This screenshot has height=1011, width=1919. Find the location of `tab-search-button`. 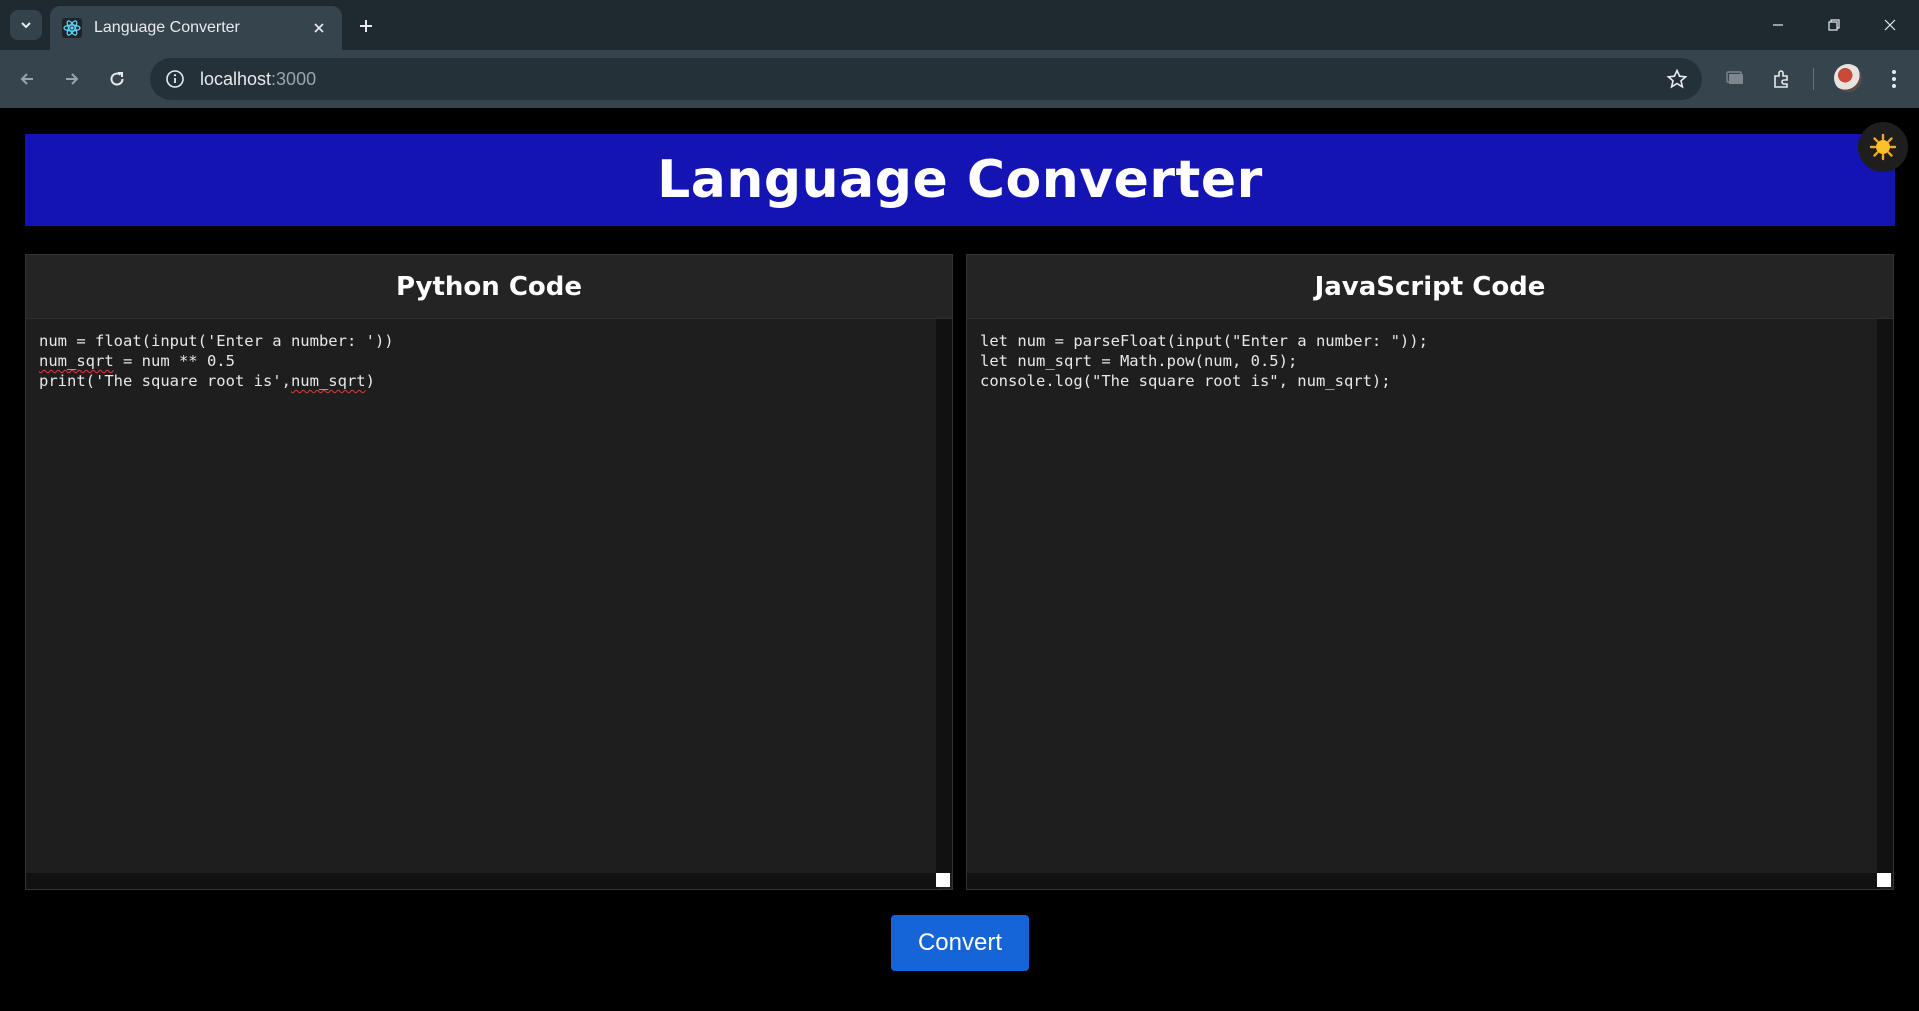

tab-search-button is located at coordinates (26, 25).